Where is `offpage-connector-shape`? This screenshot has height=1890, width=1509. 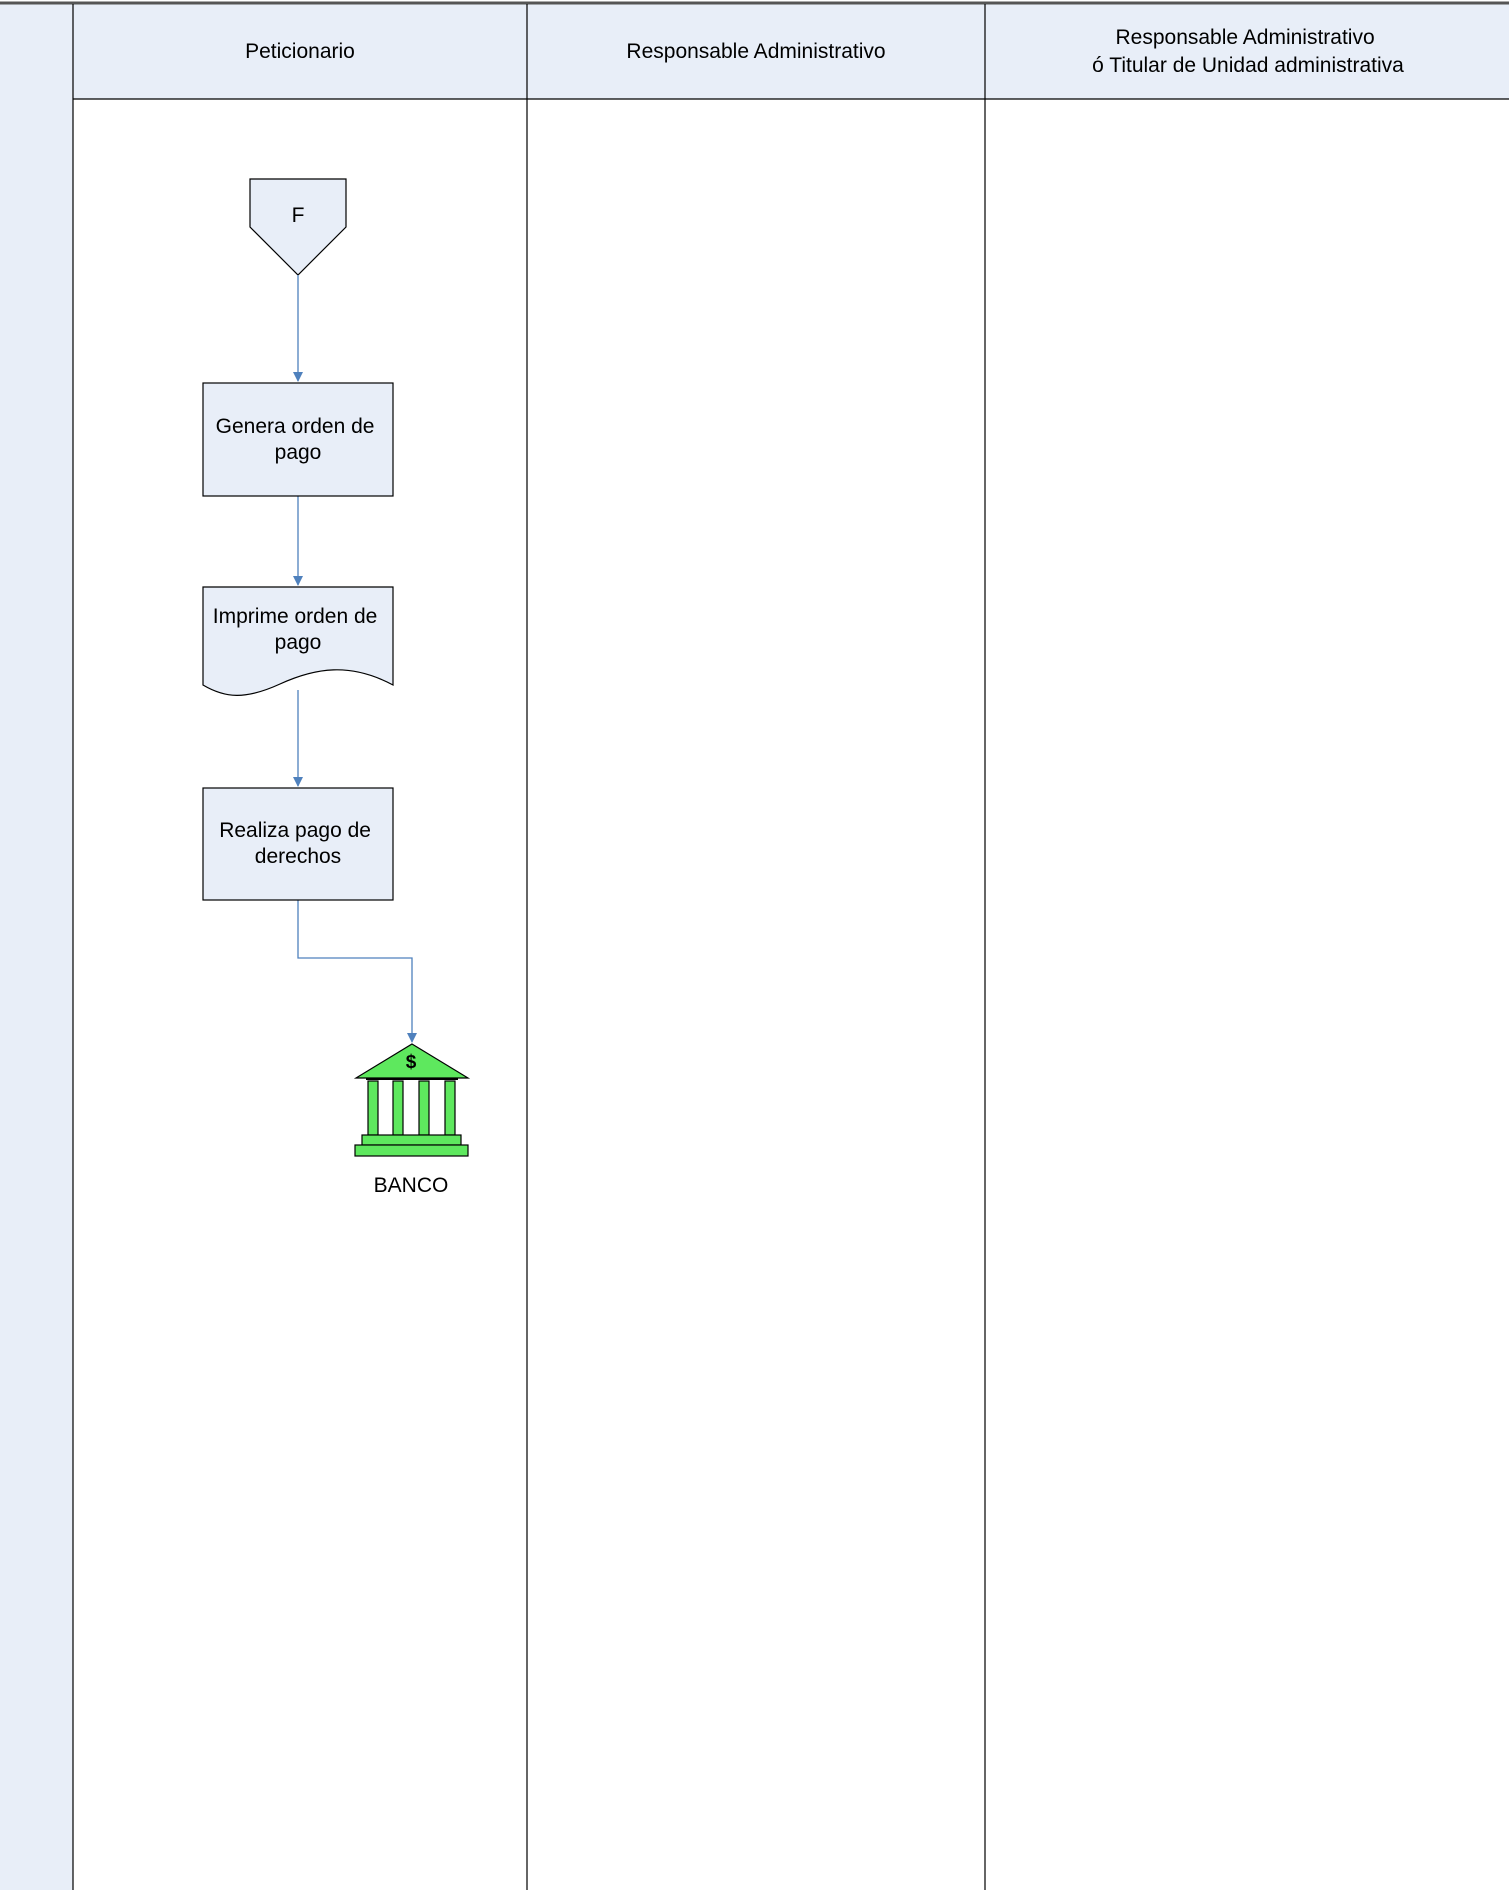
offpage-connector-shape is located at coordinates (298, 227).